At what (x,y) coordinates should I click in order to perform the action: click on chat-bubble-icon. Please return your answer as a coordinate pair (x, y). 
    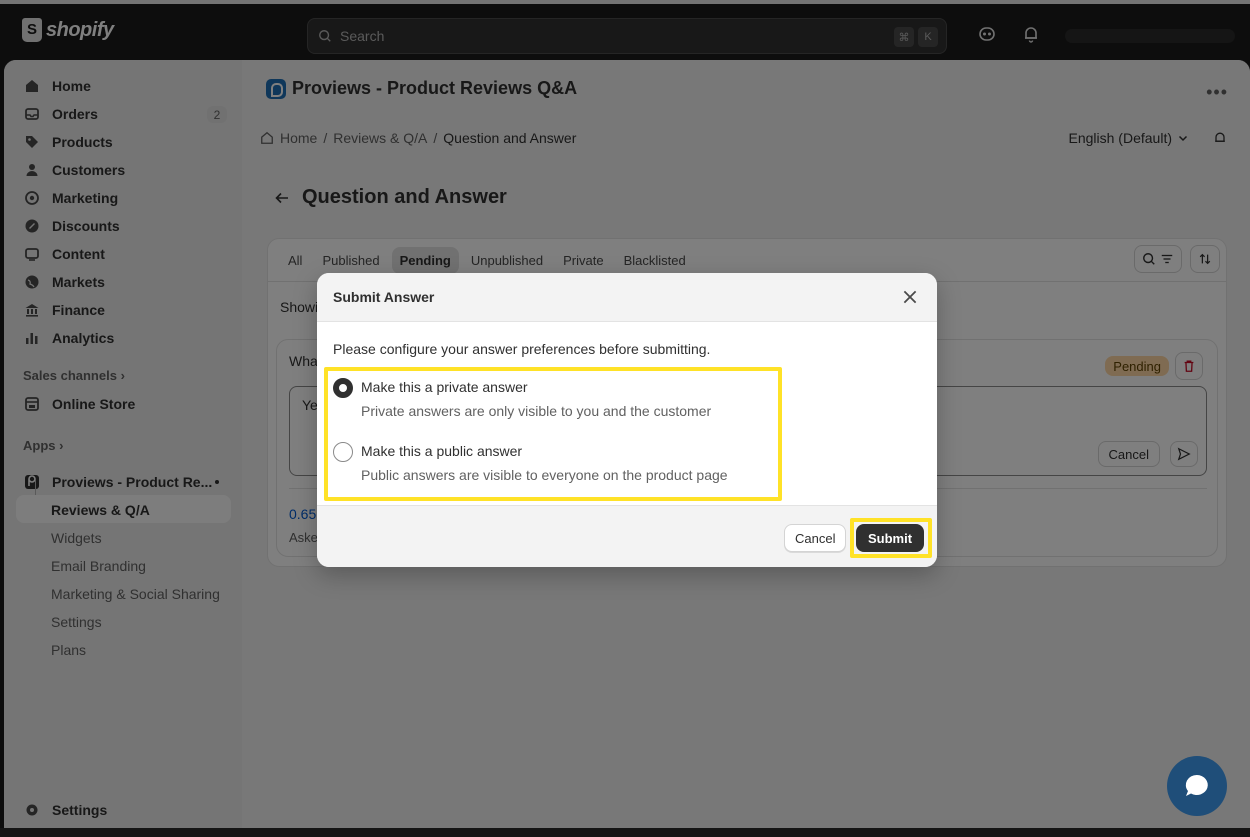
    Looking at the image, I should click on (1196, 785).